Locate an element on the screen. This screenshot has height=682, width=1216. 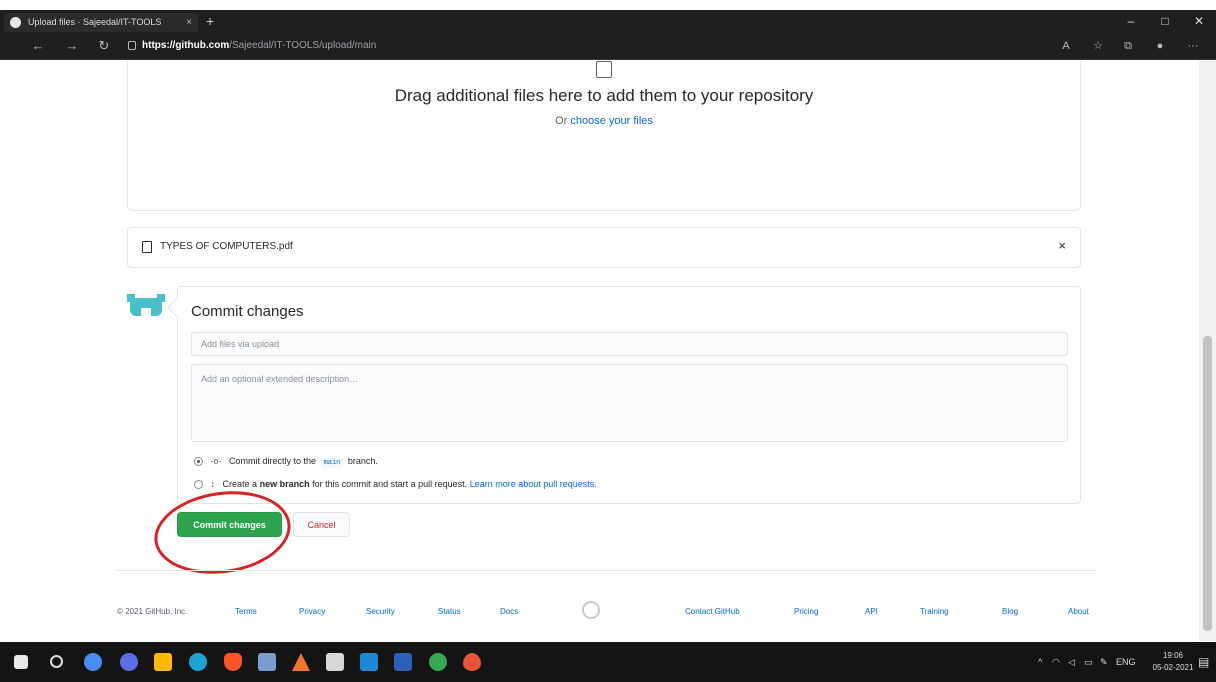
choose-files-link: choose your files is located at coordinates (611, 121).